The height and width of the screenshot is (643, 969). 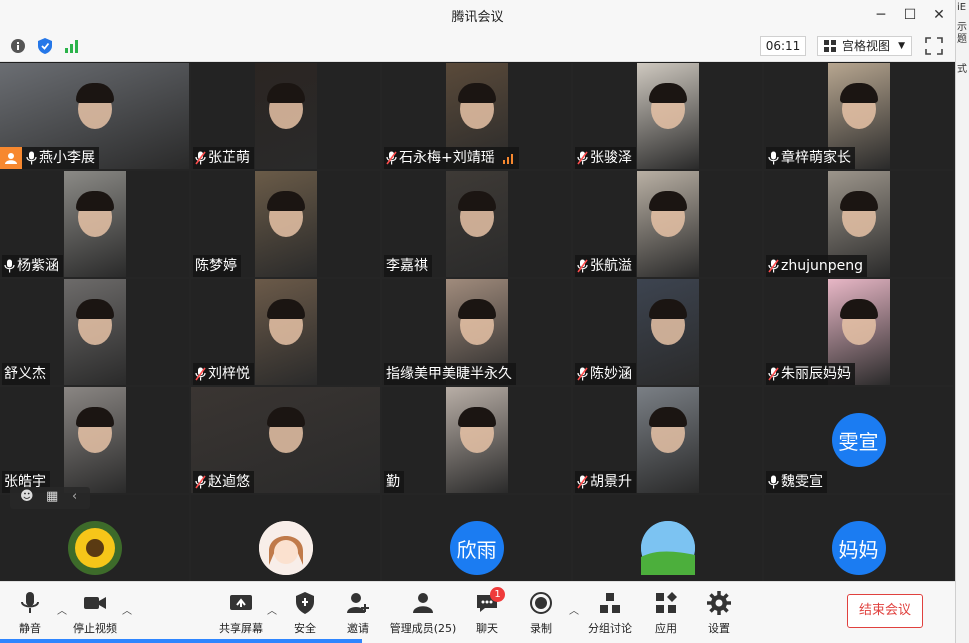 I want to click on settings-button: 设置, so click(x=719, y=613).